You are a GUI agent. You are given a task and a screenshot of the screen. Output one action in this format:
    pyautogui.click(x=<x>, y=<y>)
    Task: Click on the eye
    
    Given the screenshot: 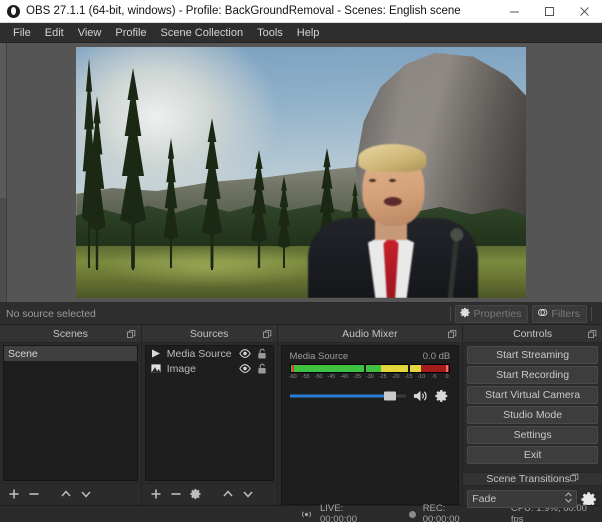 What is the action you would take?
    pyautogui.click(x=392, y=180)
    